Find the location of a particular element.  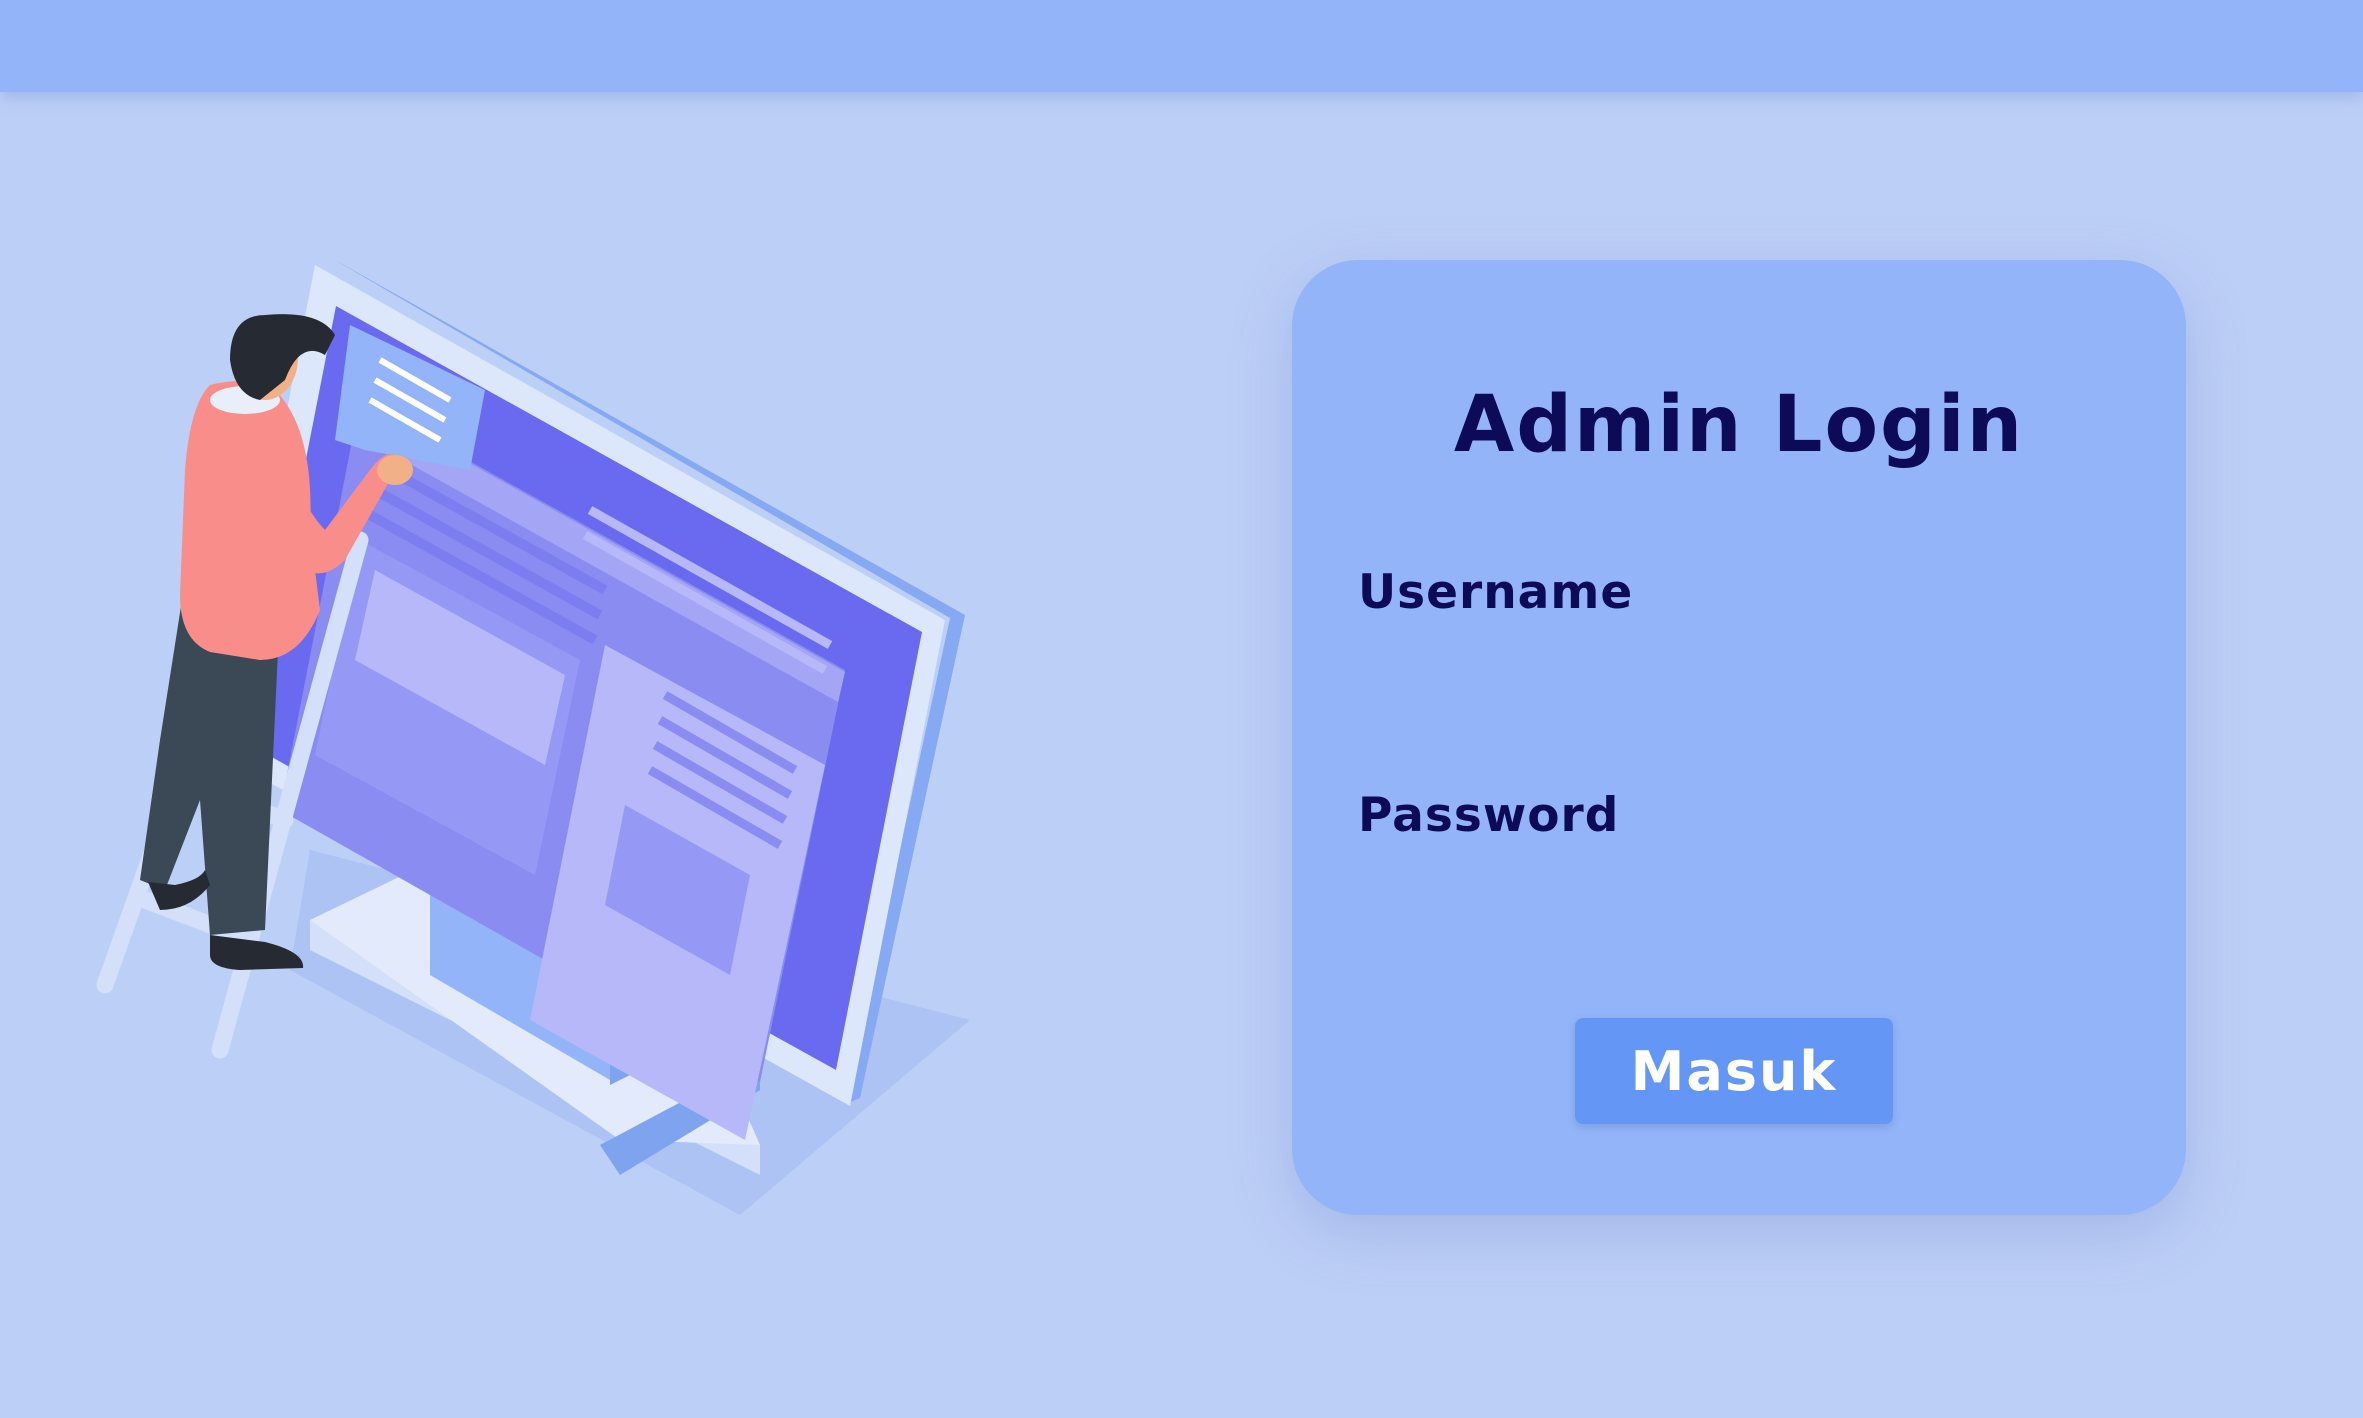

submit-button: Masuk is located at coordinates (1734, 1071).